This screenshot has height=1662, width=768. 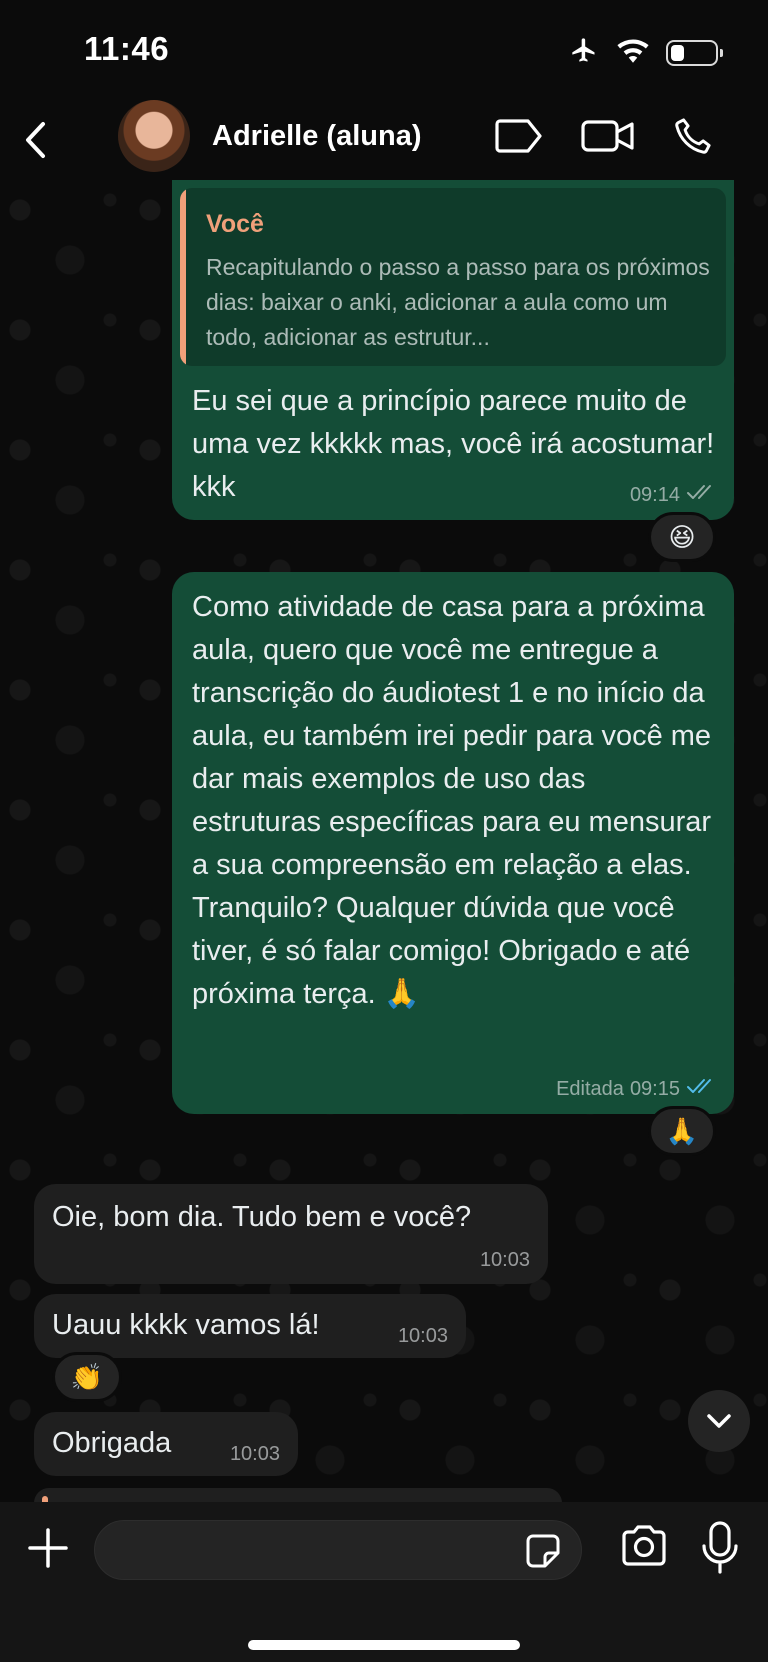 What do you see at coordinates (384, 50) in the screenshot?
I see `status-bar: 11:46` at bounding box center [384, 50].